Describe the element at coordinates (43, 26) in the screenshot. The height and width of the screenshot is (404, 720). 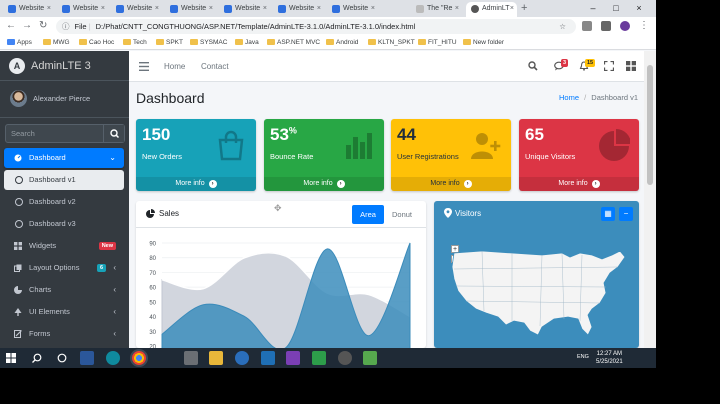
I see `reload-icon: ↻` at that location.